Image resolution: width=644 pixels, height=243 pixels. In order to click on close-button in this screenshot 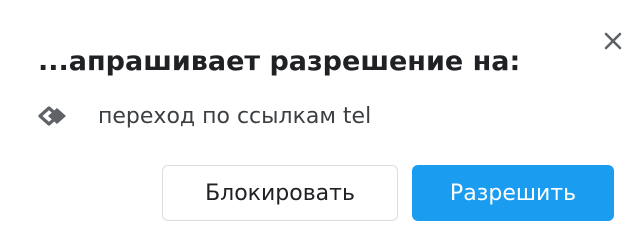, I will do `click(613, 41)`.